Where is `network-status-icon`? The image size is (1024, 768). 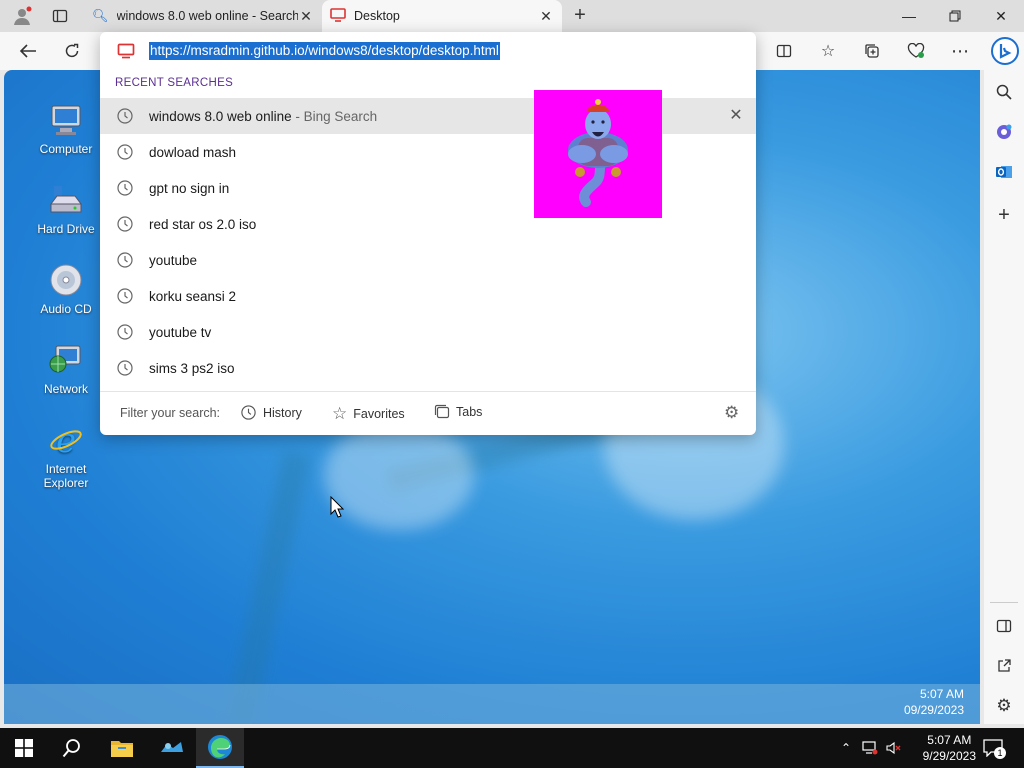
network-status-icon is located at coordinates (870, 748).